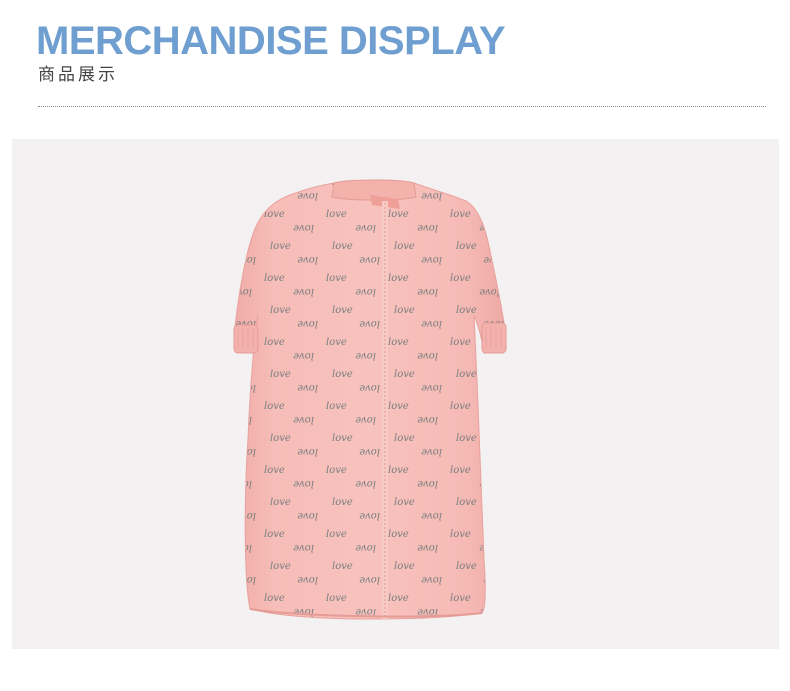 The image size is (790, 691). I want to click on section-title: MERCHANDISE DISPLAY, so click(271, 41).